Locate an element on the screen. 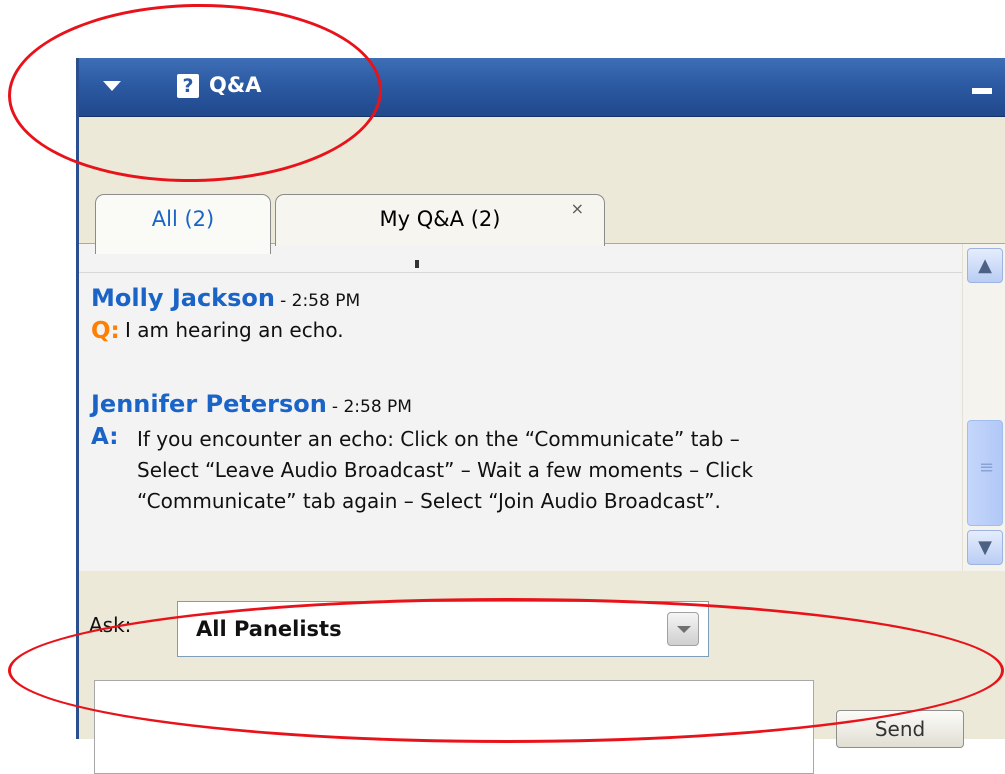 Image resolution: width=1005 pixels, height=774 pixels. scroll-down-button: ▼ is located at coordinates (985, 547).